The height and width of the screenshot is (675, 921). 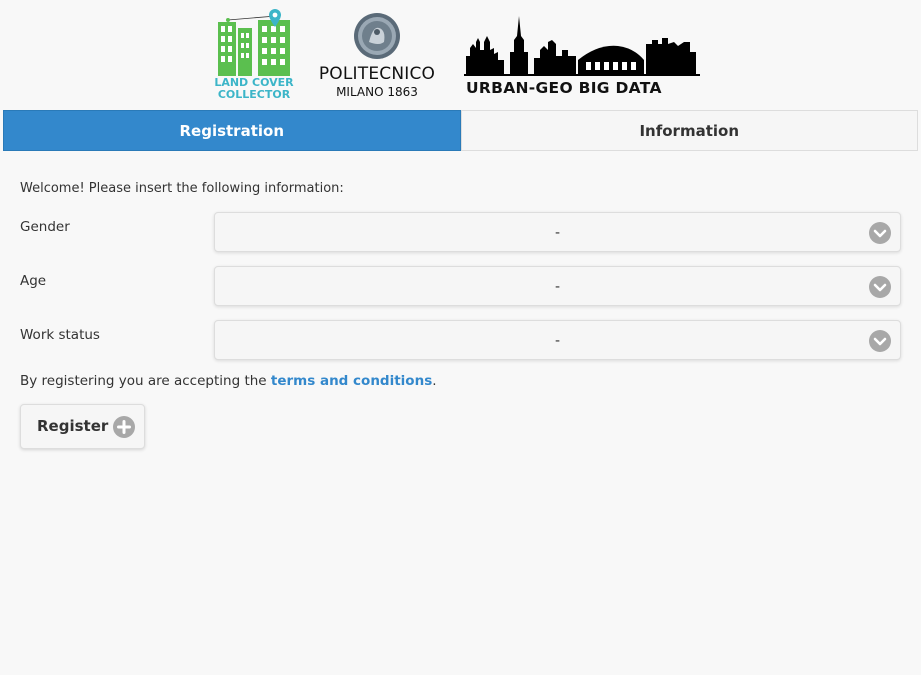 I want to click on age-row: Age -, so click(x=460, y=286).